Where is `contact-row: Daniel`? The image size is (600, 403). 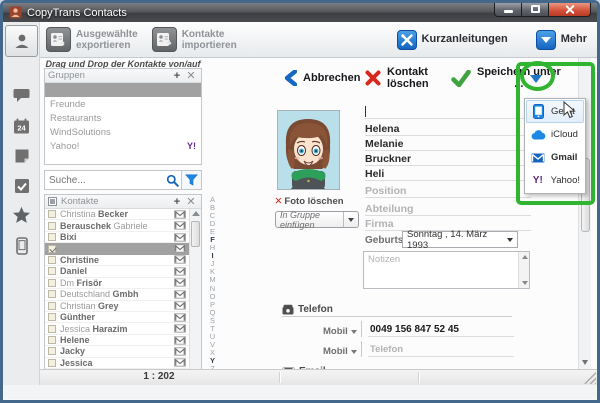 contact-row: Daniel is located at coordinates (117, 272).